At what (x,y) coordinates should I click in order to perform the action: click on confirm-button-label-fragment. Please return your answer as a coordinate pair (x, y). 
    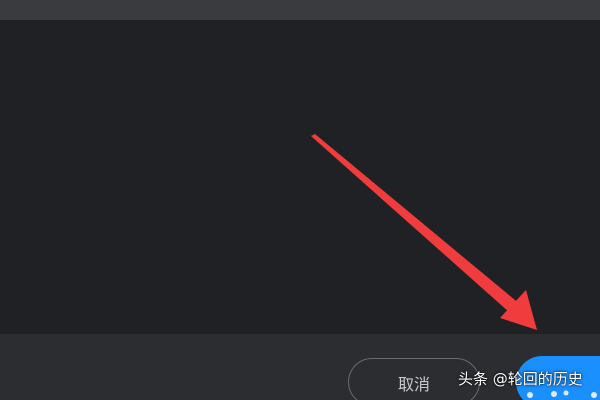
    Looking at the image, I should click on (562, 394).